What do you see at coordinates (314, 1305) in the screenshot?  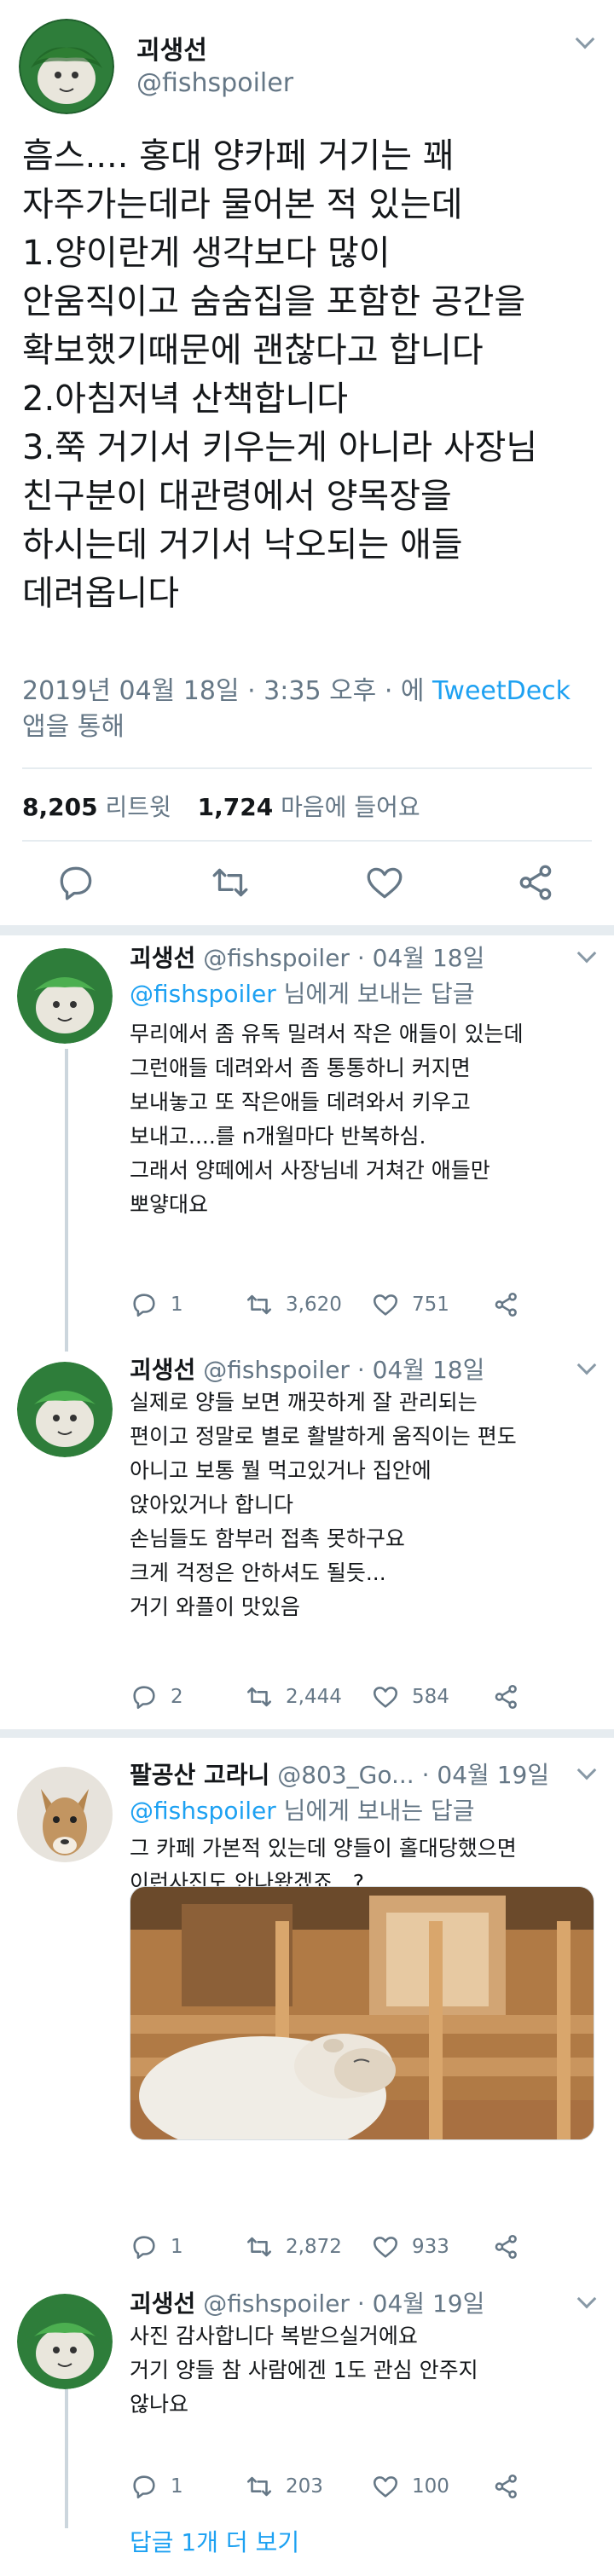 I see `retweet-count: 3,620` at bounding box center [314, 1305].